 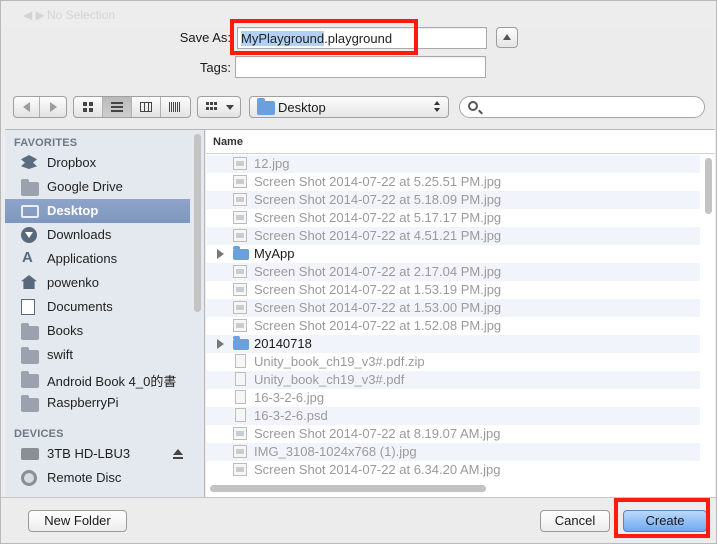 I want to click on sidebar-item-label: Downloads, so click(x=79, y=234).